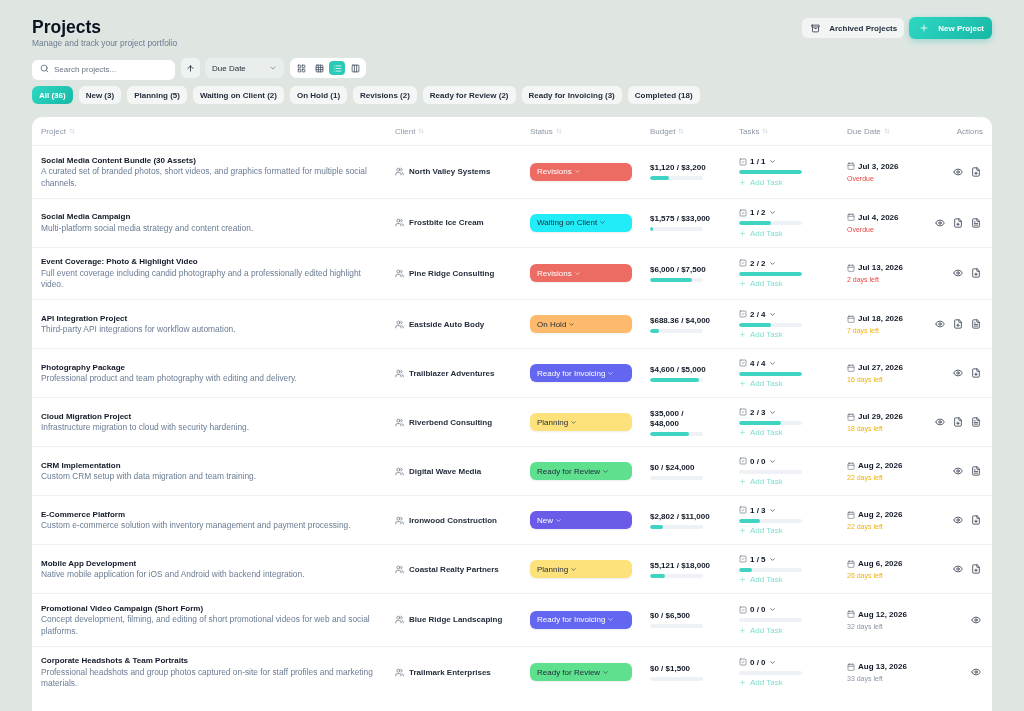 The image size is (1024, 711). What do you see at coordinates (880, 268) in the screenshot?
I see `due-date: Jul 13, 2026` at bounding box center [880, 268].